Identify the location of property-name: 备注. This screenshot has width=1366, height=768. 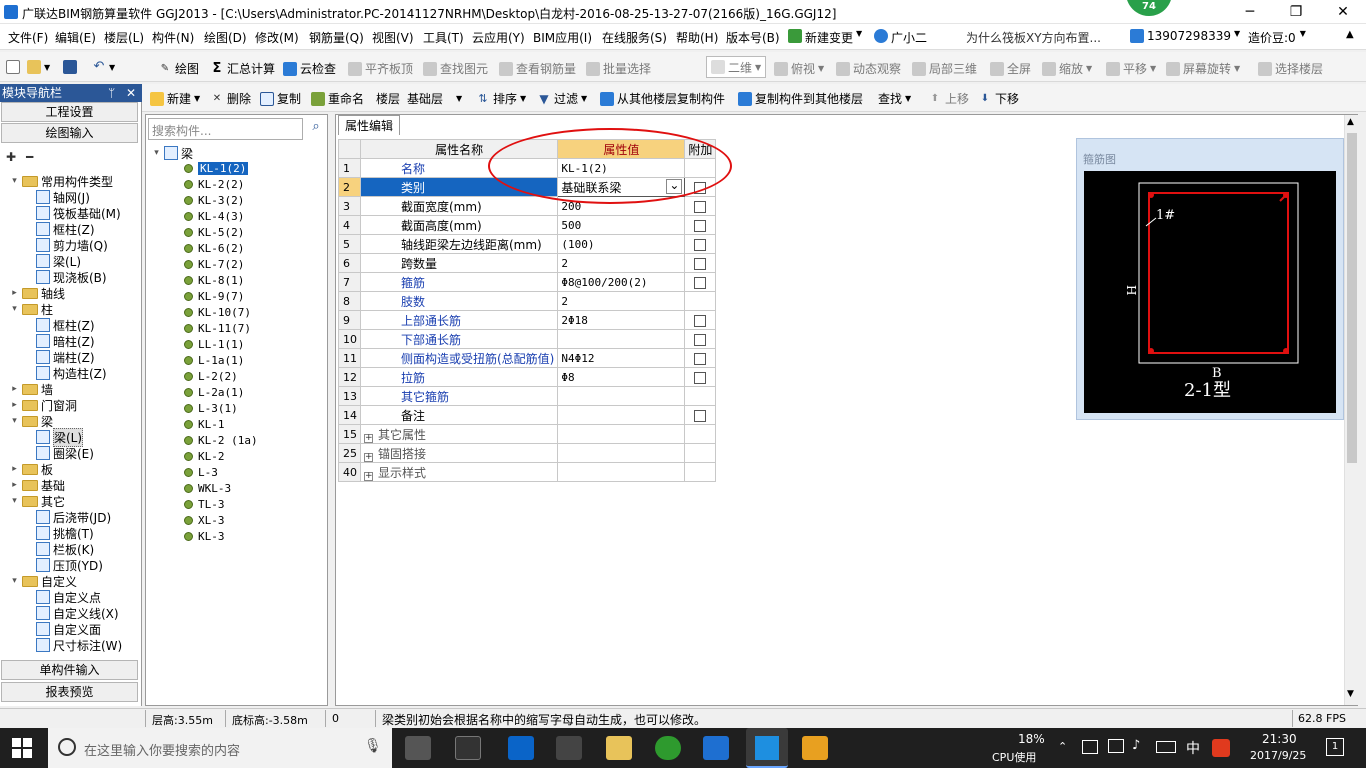
(459, 415).